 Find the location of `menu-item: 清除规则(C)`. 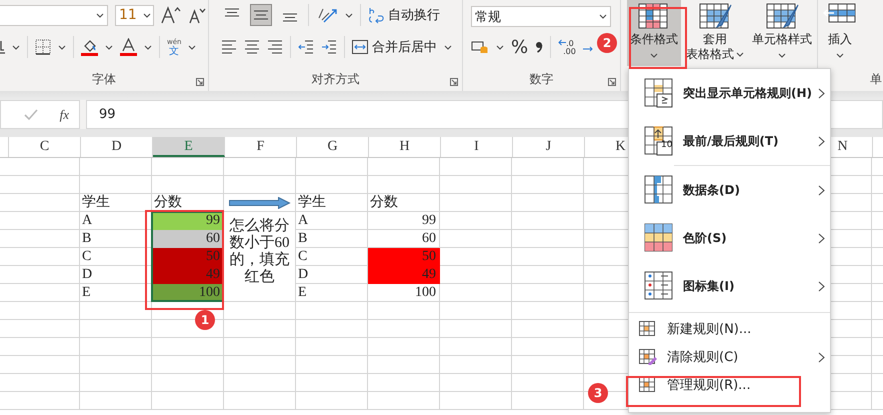

menu-item: 清除规则(C) is located at coordinates (729, 357).